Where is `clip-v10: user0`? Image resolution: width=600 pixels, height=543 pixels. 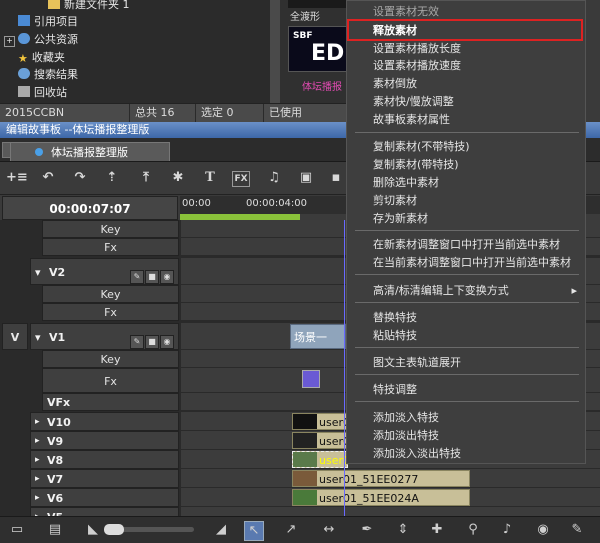
clip-v10: user0 is located at coordinates (320, 421).